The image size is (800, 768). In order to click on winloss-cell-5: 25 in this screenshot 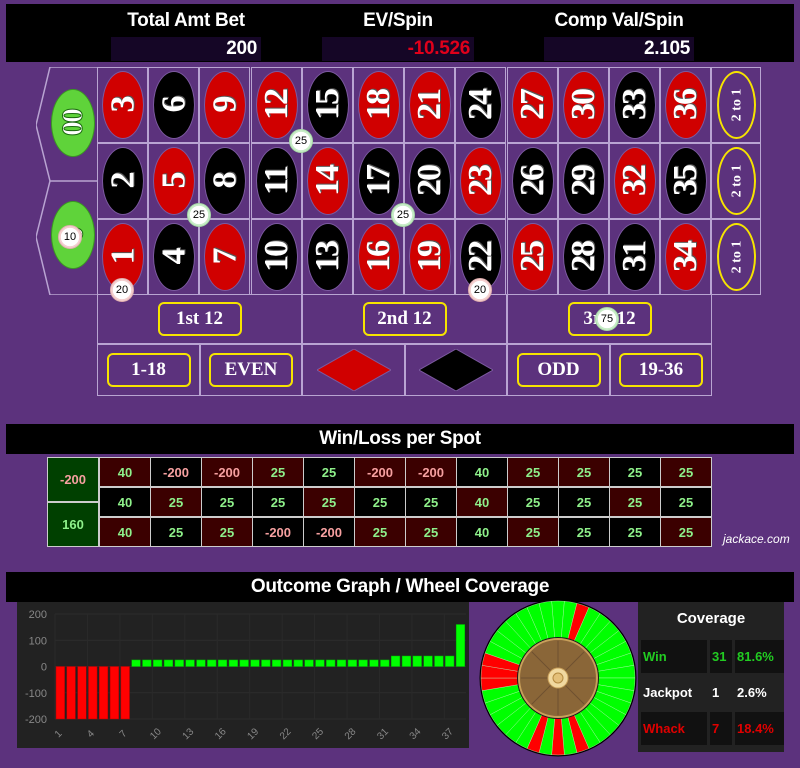, I will do `click(176, 502)`.